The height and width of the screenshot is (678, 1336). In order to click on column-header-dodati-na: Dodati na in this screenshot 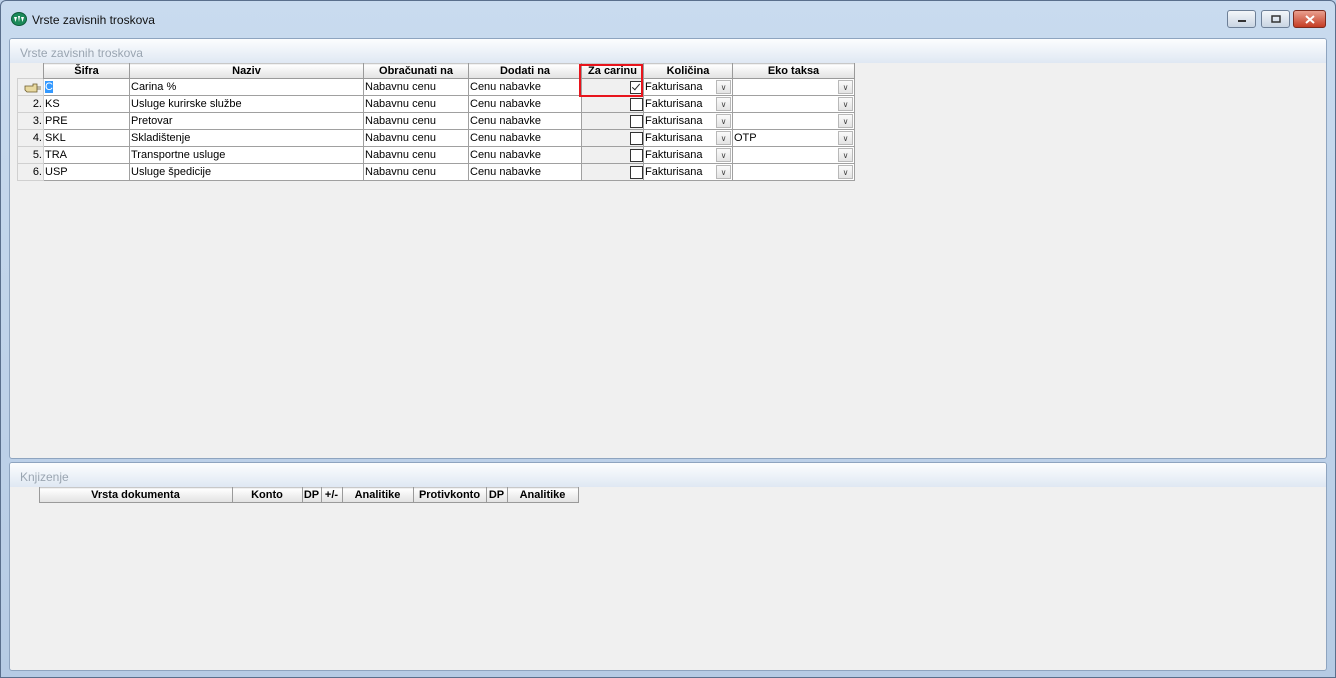, I will do `click(525, 71)`.